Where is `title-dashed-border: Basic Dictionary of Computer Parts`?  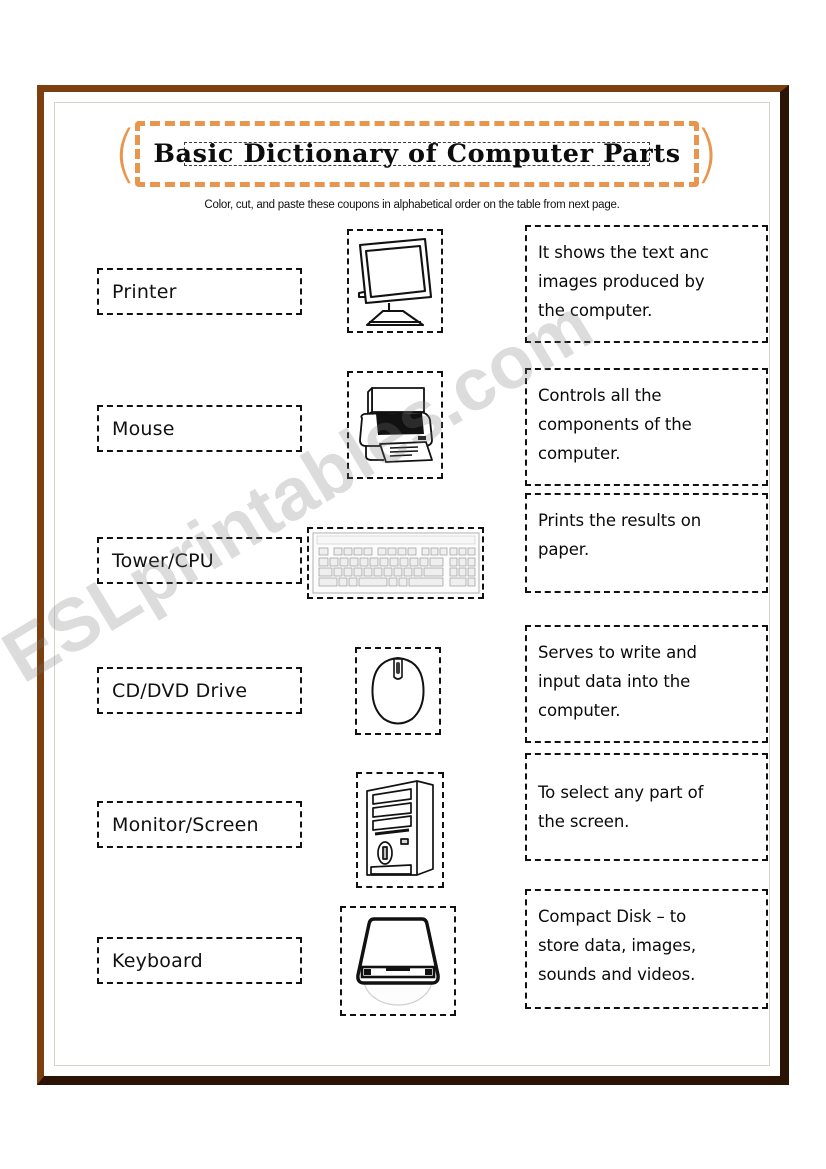 title-dashed-border: Basic Dictionary of Computer Parts is located at coordinates (417, 154).